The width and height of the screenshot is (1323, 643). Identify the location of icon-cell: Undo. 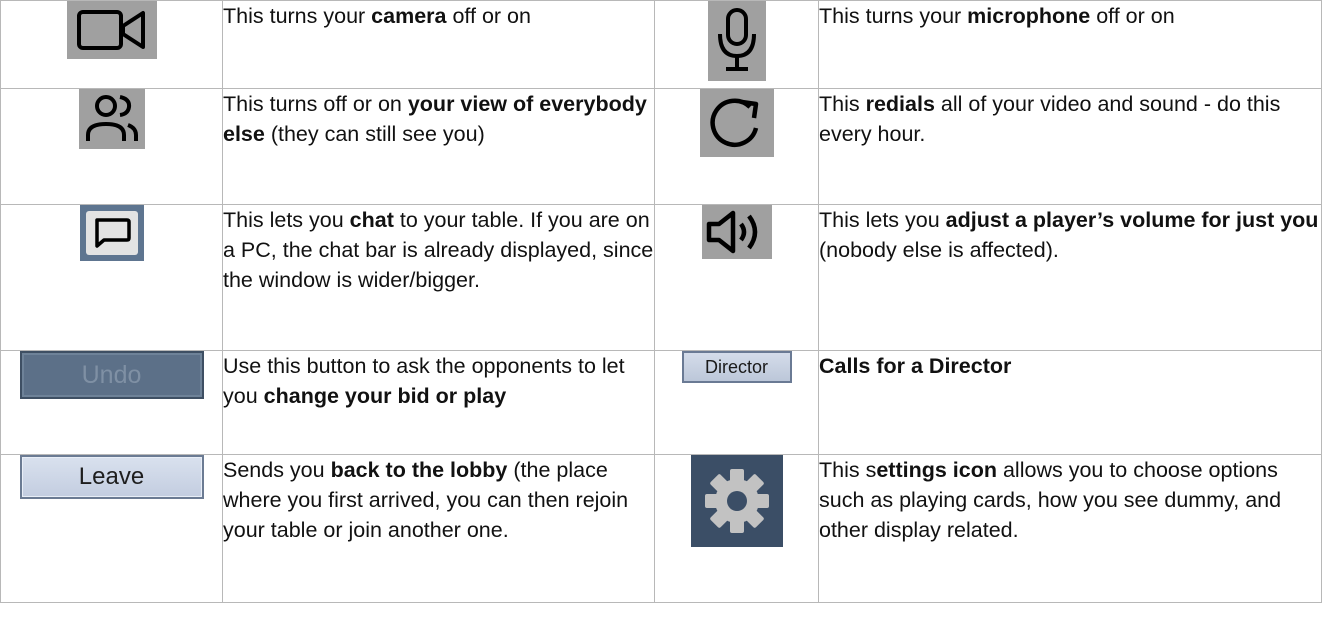
(111, 402).